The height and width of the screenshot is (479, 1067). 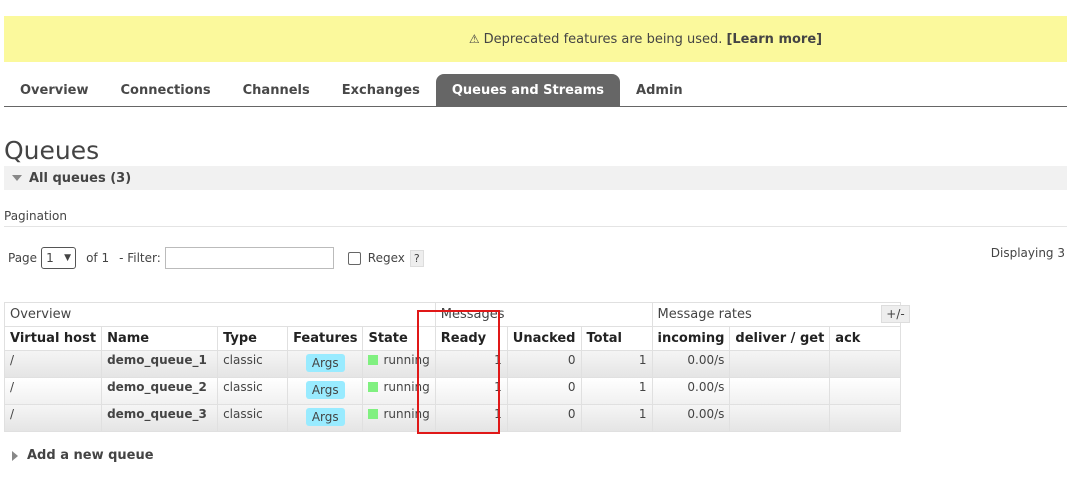 I want to click on tab-connections: Connections, so click(x=166, y=90).